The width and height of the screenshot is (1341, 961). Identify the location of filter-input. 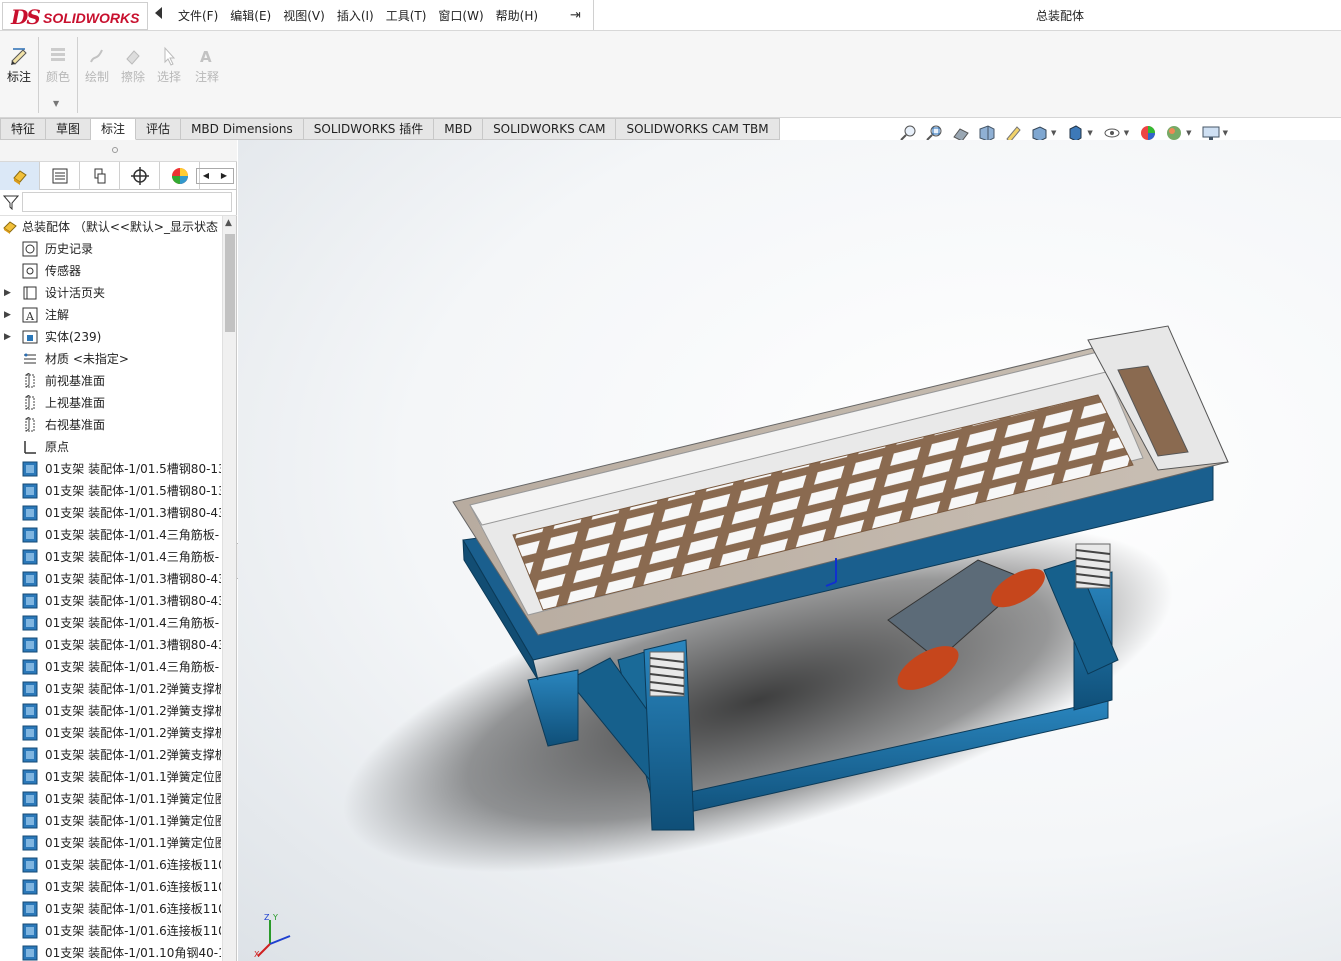
(127, 202).